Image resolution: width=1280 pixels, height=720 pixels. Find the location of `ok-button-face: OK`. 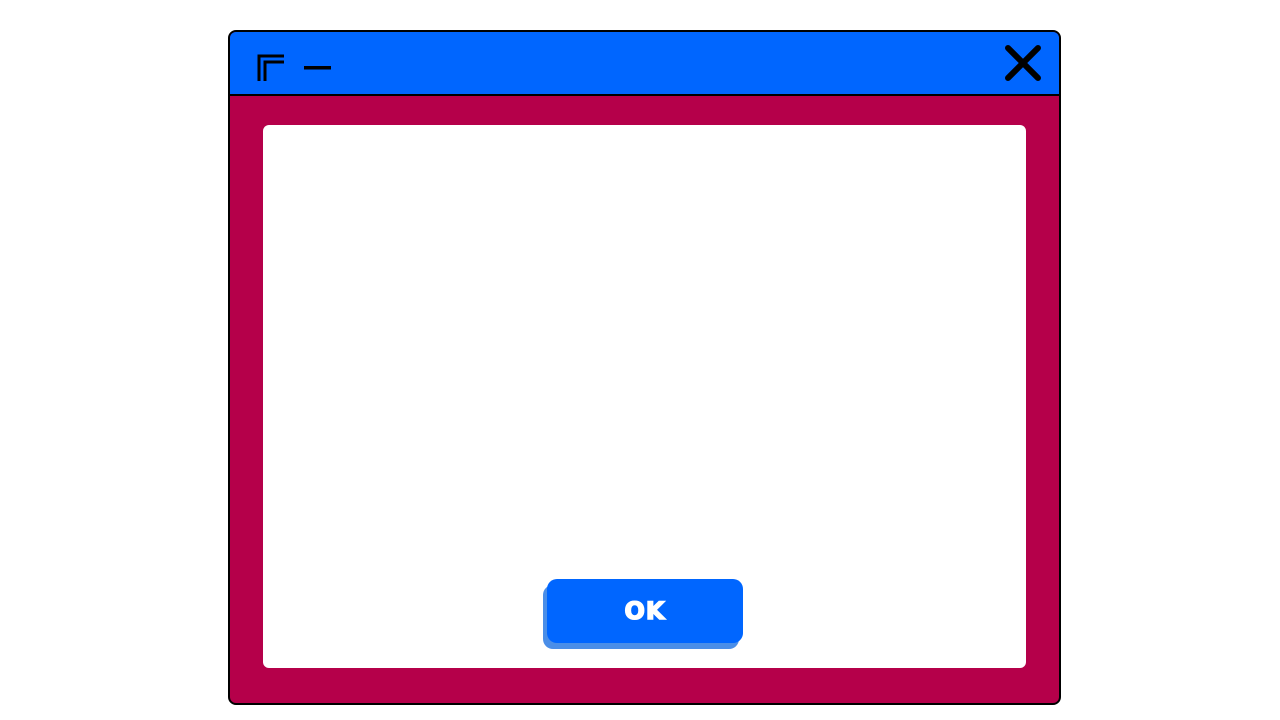

ok-button-face: OK is located at coordinates (645, 611).